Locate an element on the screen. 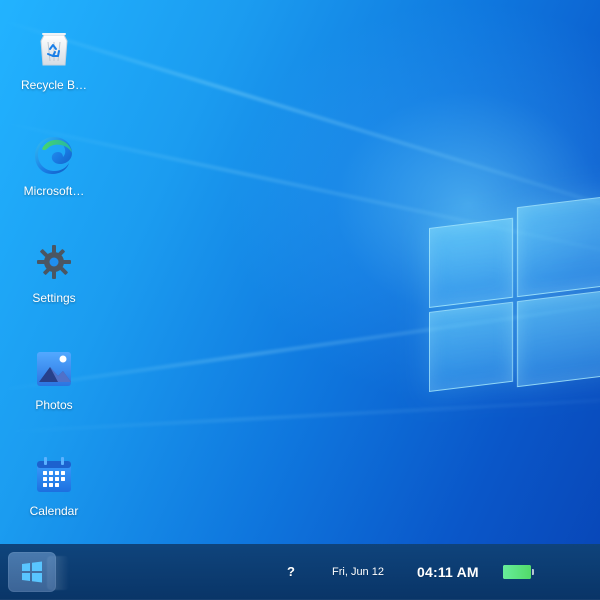  start-button is located at coordinates (32, 572).